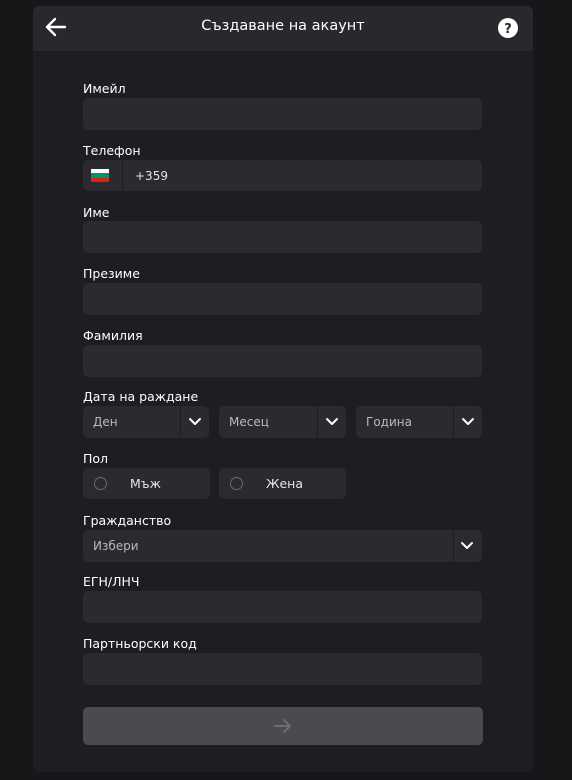 This screenshot has height=780, width=572. Describe the element at coordinates (140, 643) in the screenshot. I see `partner-code-label: Партньорски код` at that location.